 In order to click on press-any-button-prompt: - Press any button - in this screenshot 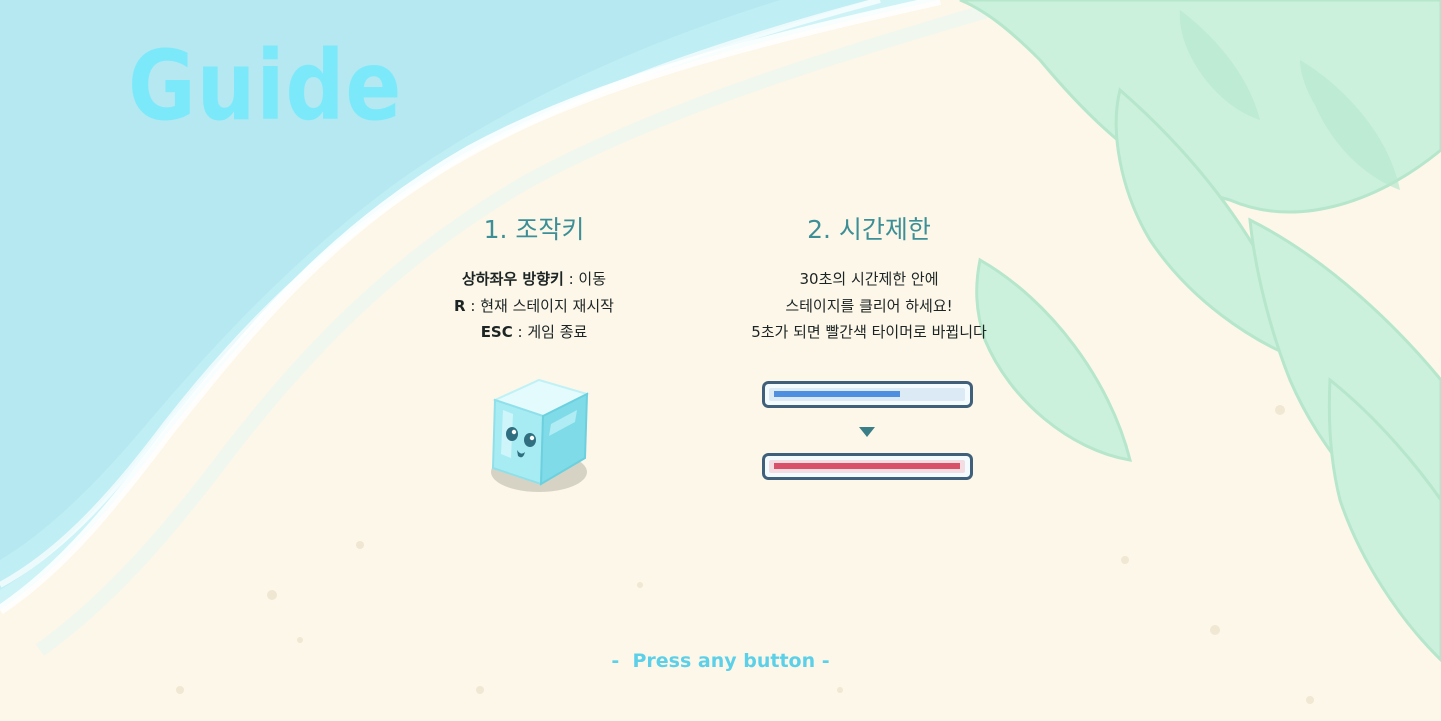, I will do `click(720, 661)`.